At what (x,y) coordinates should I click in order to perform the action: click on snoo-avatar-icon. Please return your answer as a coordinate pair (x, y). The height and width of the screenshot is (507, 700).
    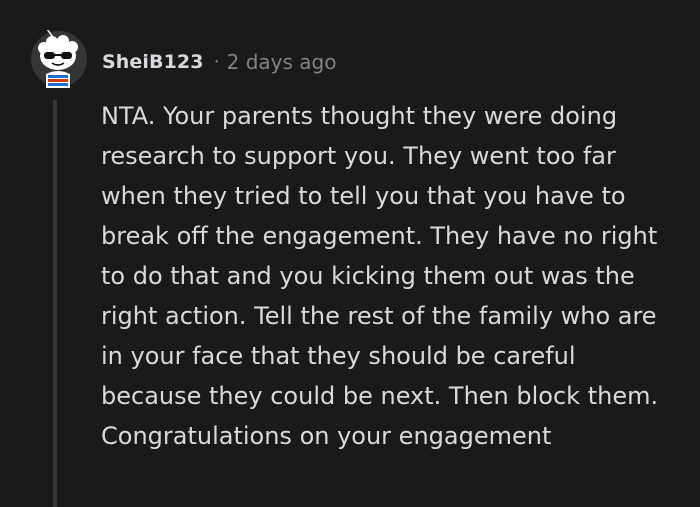
    Looking at the image, I should click on (59, 59).